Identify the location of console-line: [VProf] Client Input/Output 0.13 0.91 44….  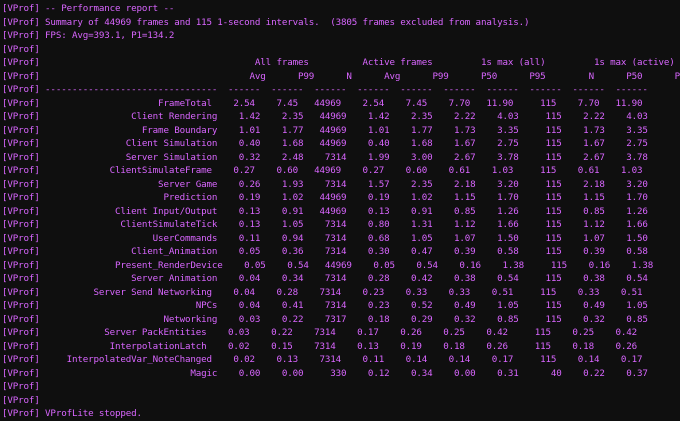
(325, 211).